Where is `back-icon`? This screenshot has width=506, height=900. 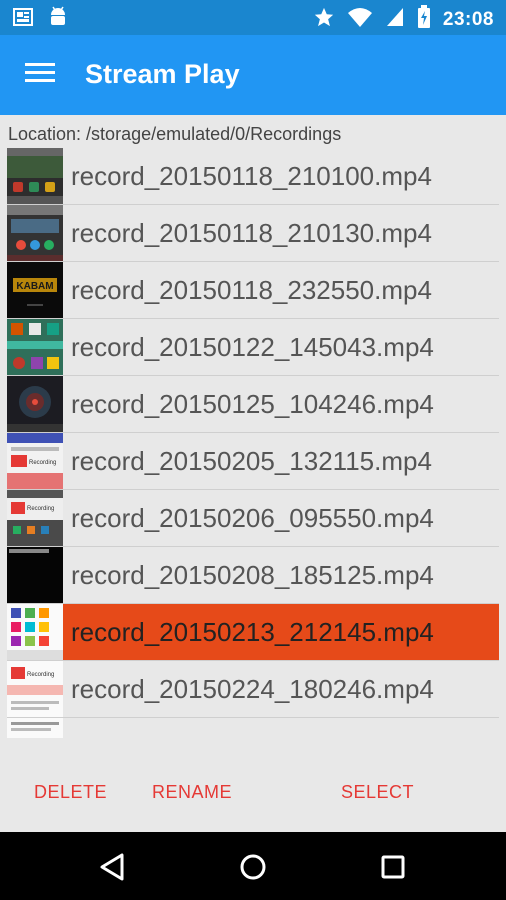
back-icon is located at coordinates (113, 867).